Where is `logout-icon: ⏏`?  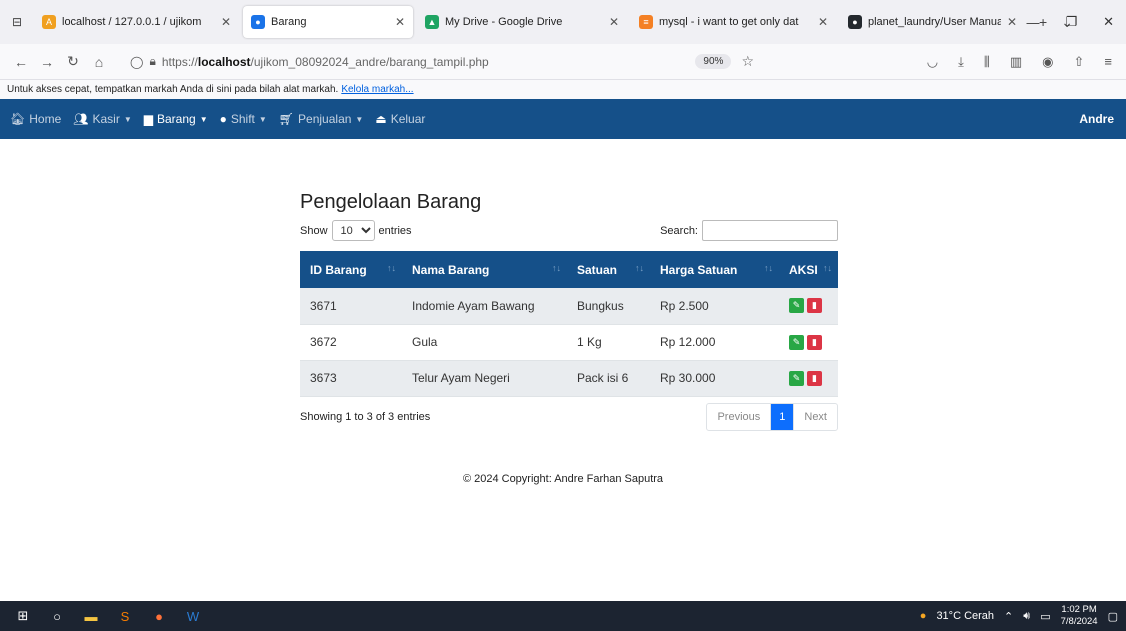
logout-icon: ⏏ is located at coordinates (381, 119).